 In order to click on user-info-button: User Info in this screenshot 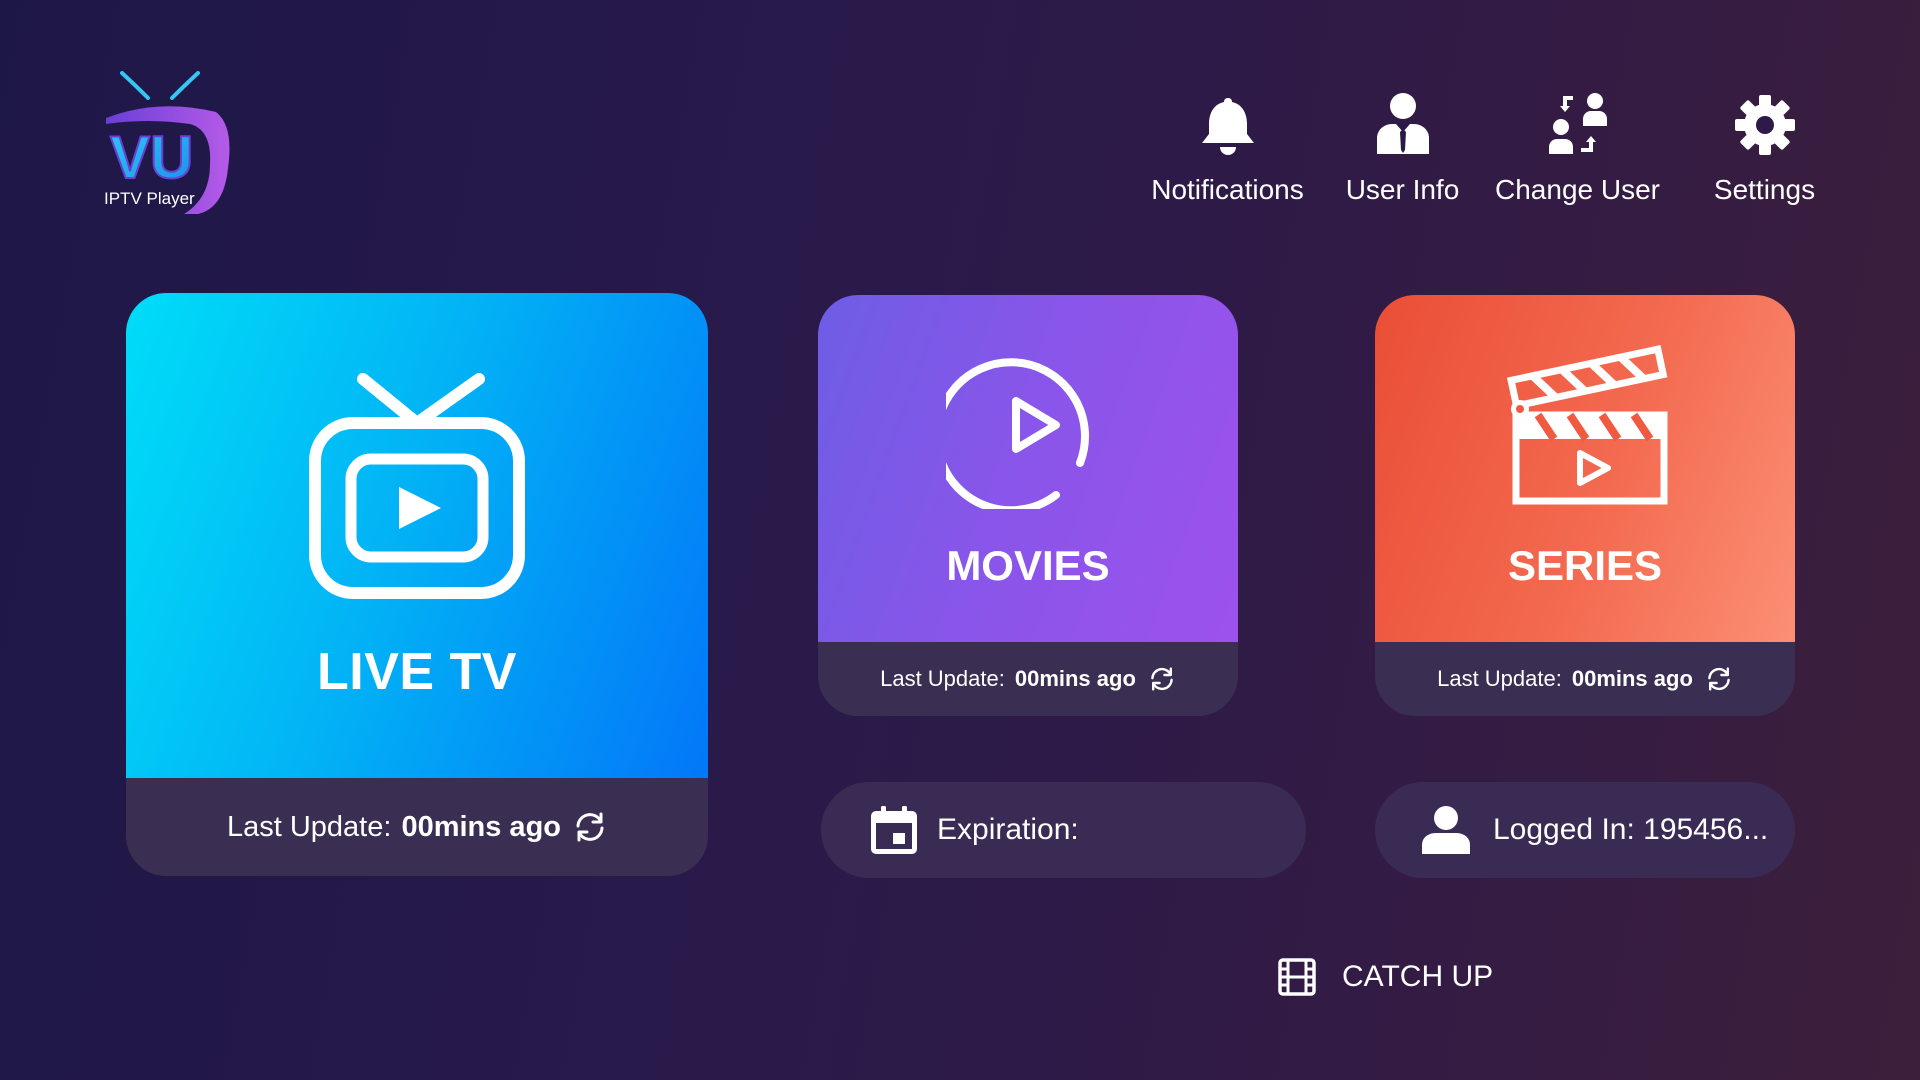, I will do `click(1402, 145)`.